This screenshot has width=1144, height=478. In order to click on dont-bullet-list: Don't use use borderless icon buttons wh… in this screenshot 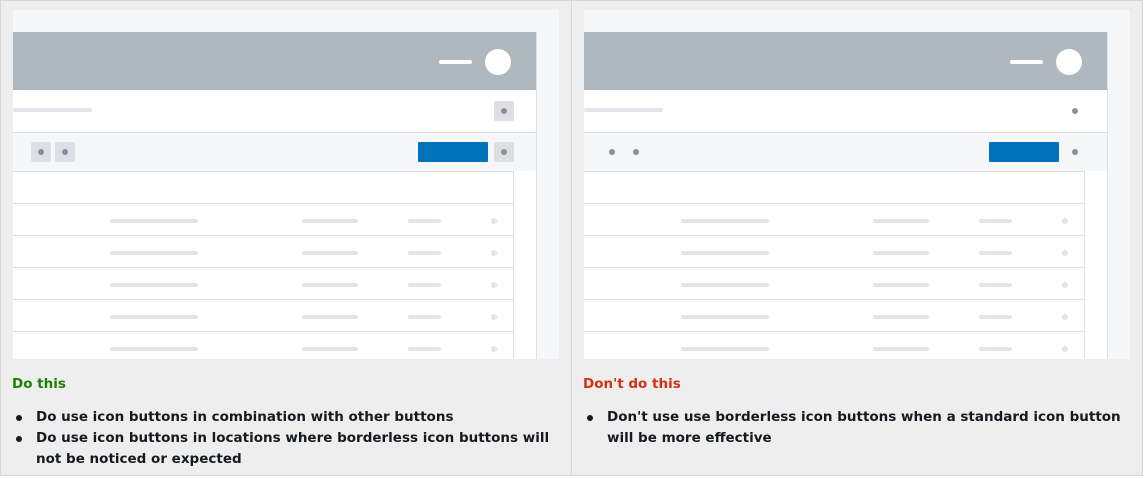, I will do `click(859, 428)`.